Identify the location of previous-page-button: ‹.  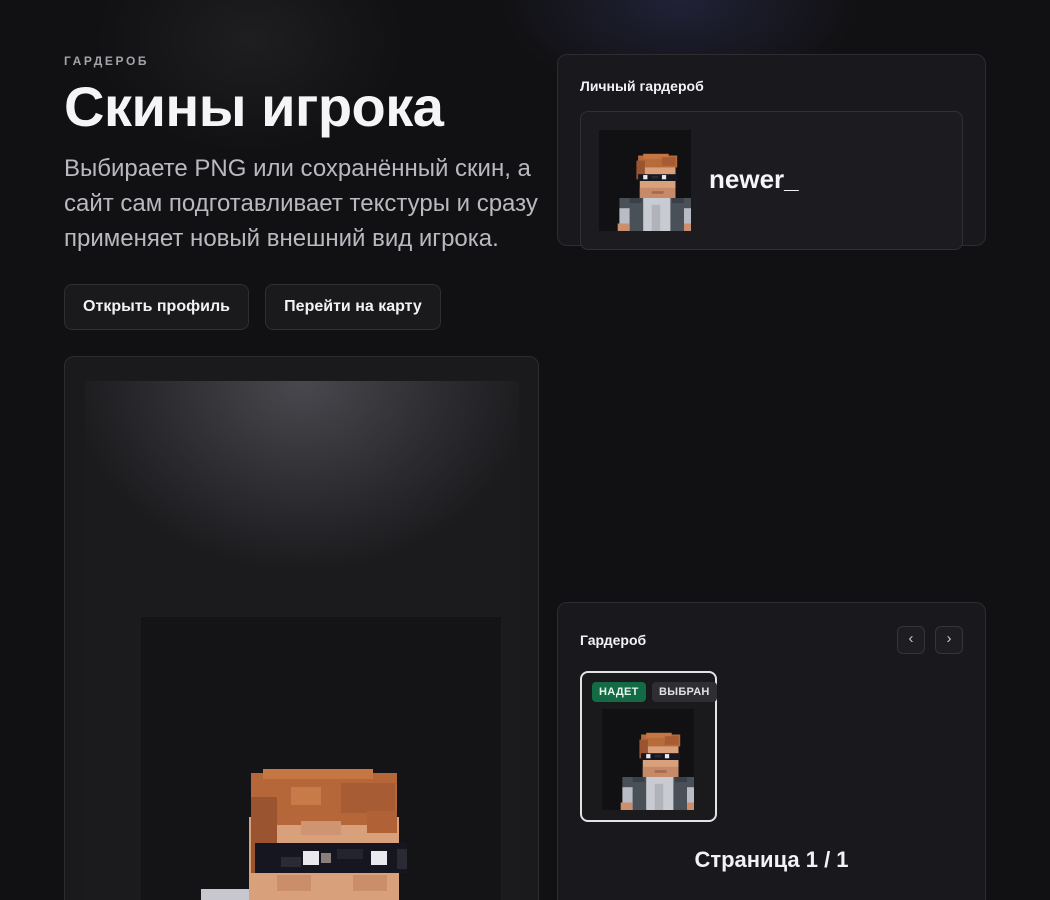
(911, 640).